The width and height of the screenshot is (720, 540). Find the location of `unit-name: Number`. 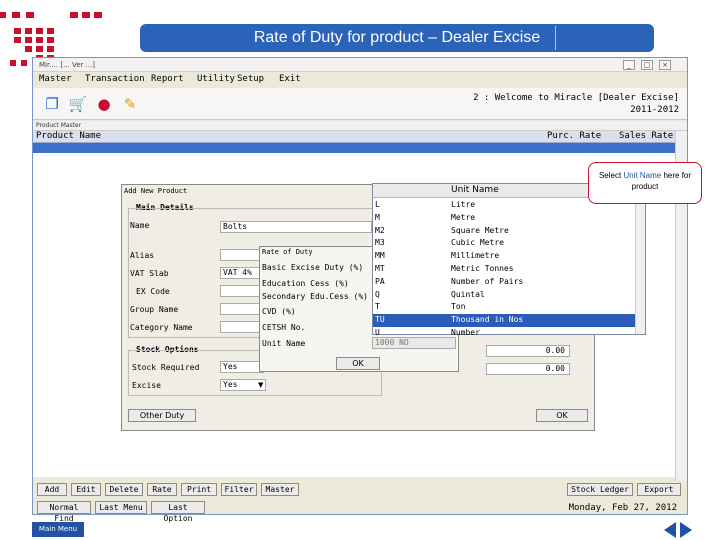

unit-name: Number is located at coordinates (465, 332).